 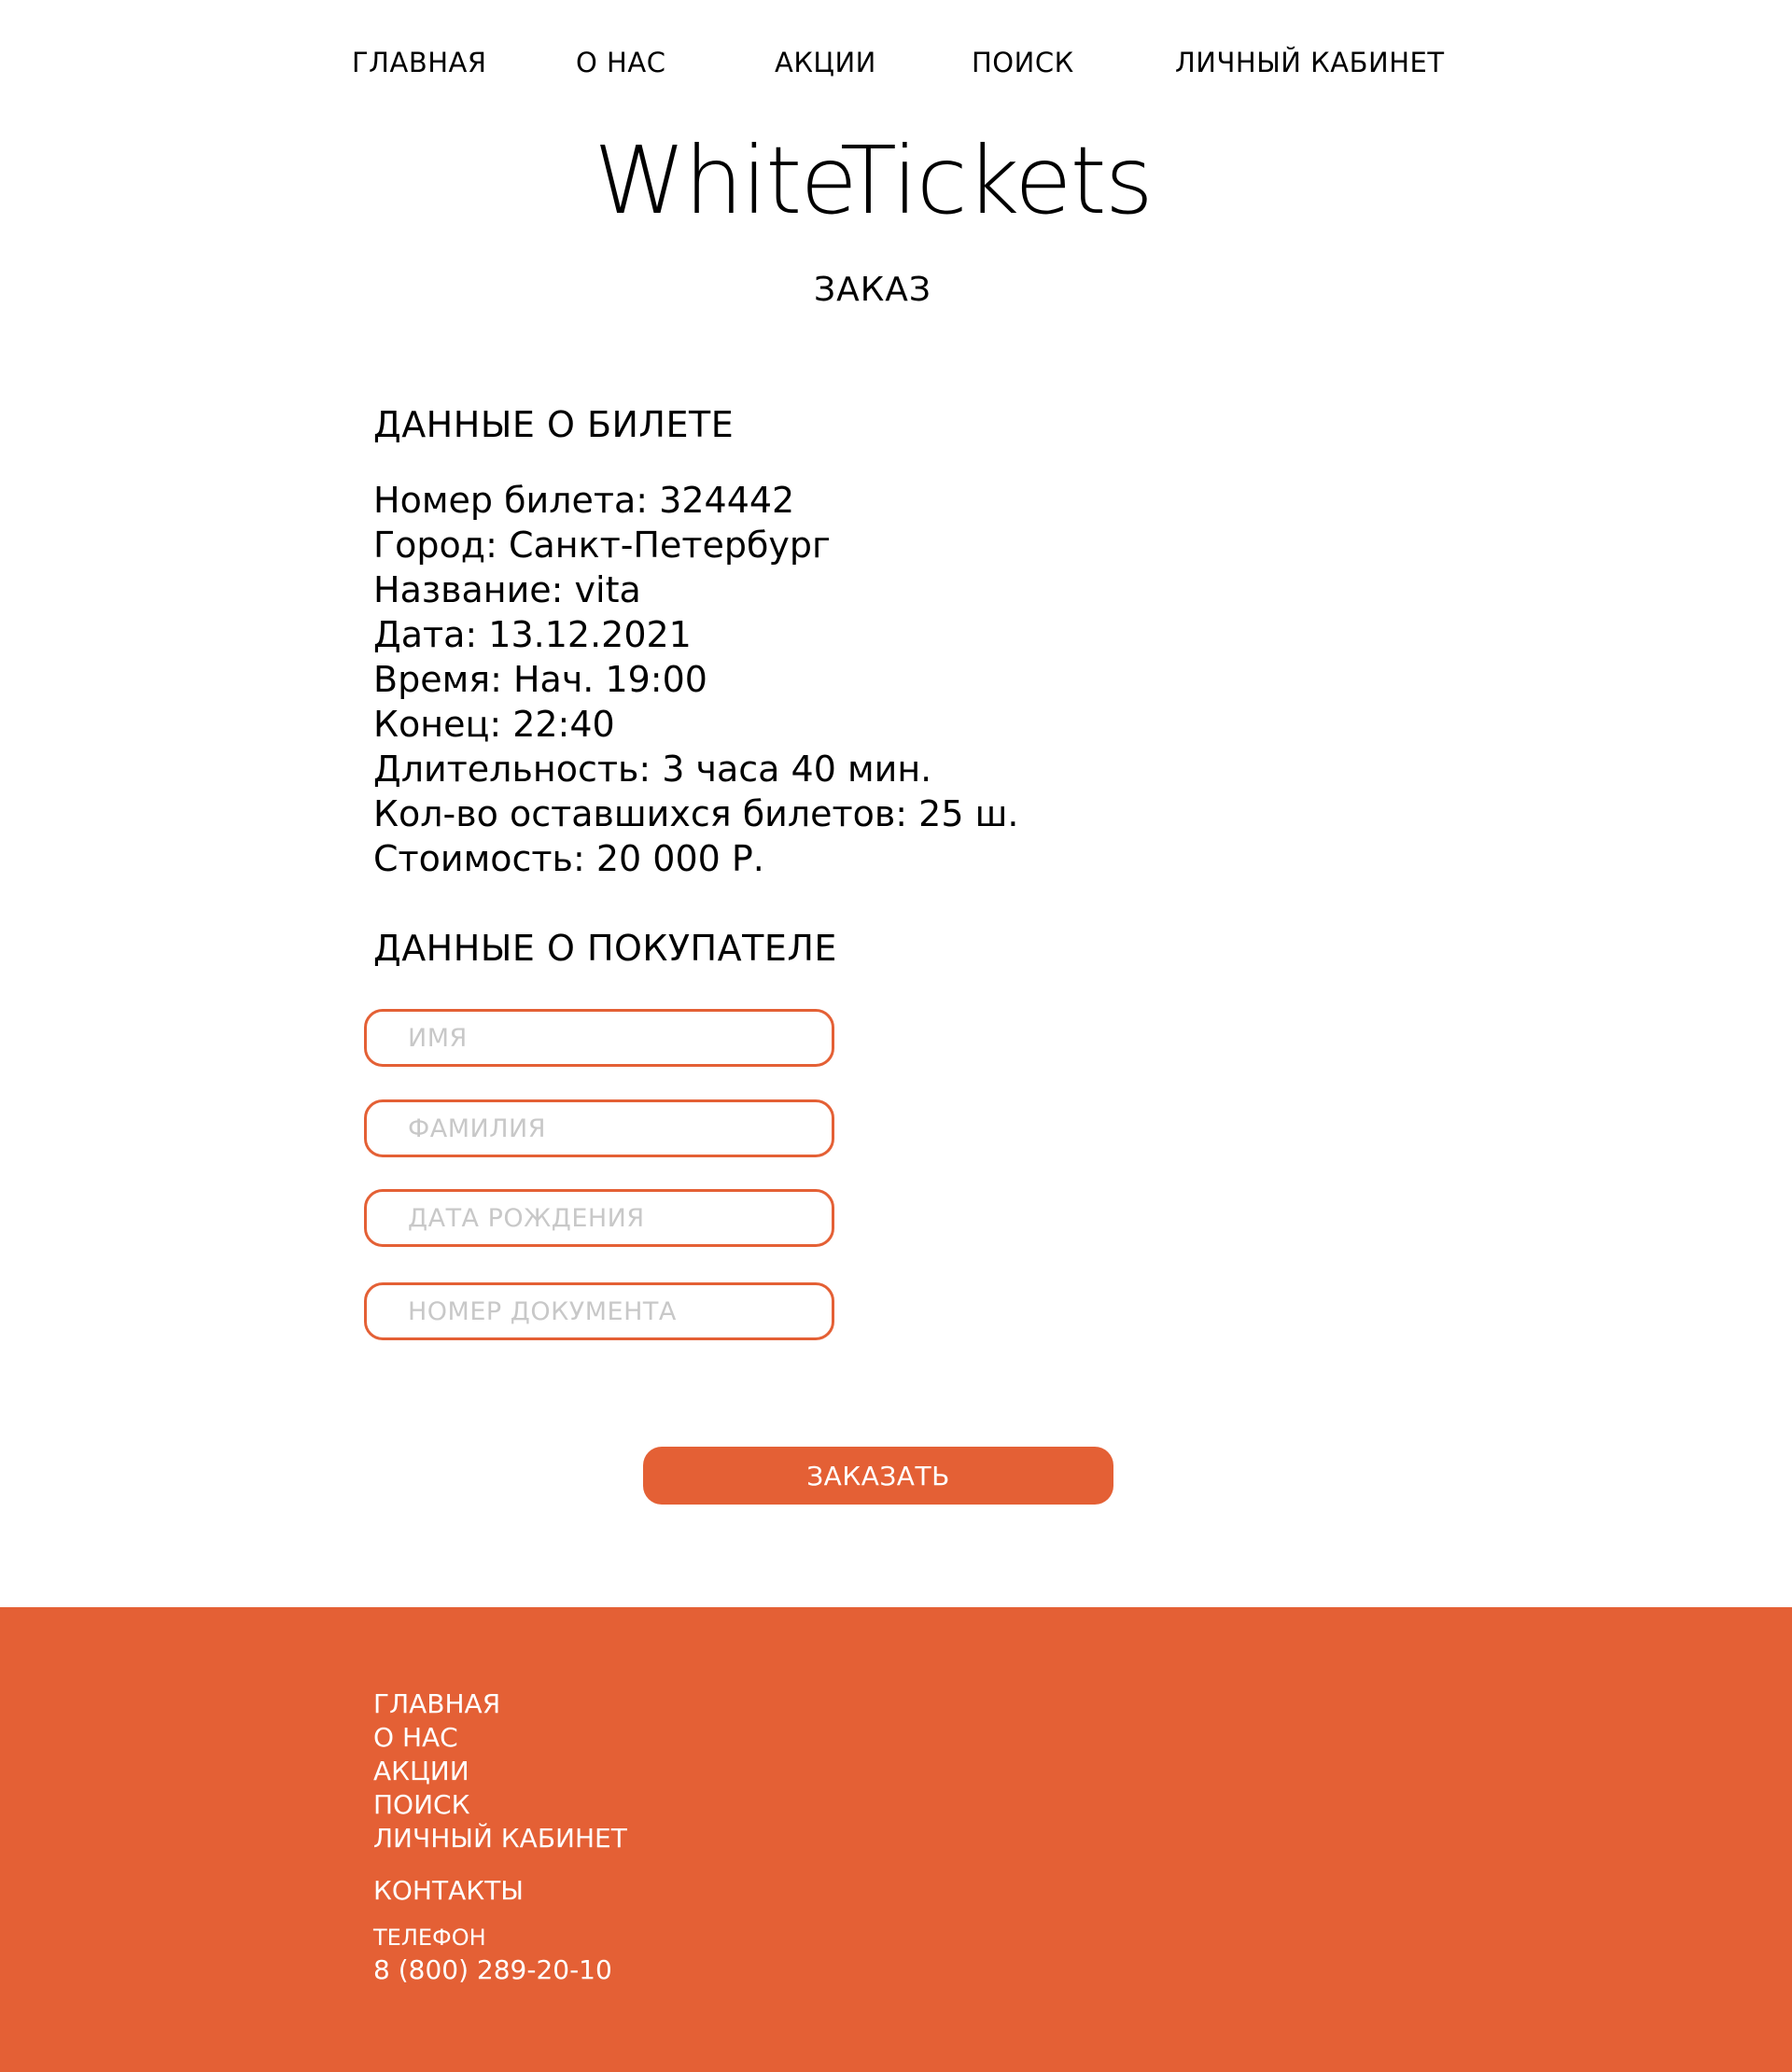 What do you see at coordinates (878, 1476) in the screenshot?
I see `order-button: ЗАКАЗАТЬ` at bounding box center [878, 1476].